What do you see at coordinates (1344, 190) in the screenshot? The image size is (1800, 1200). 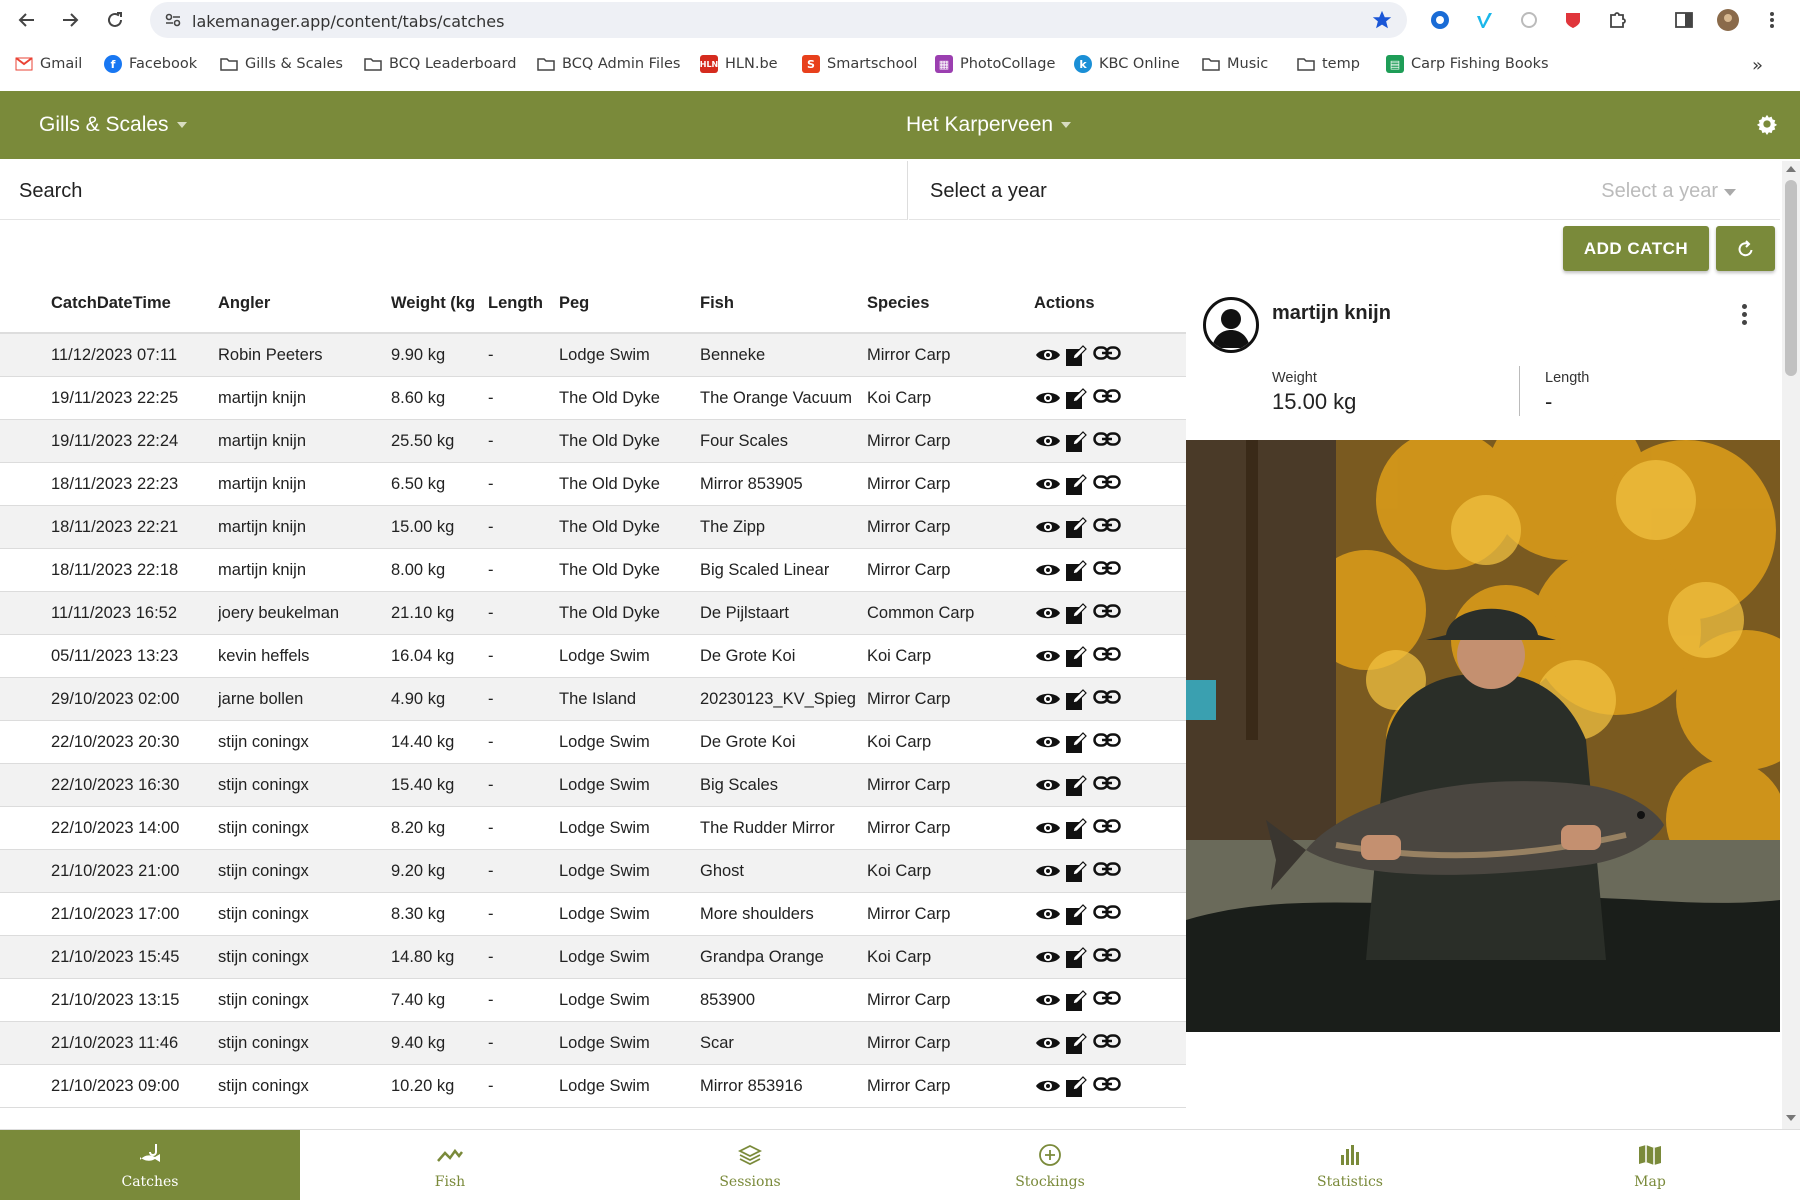 I see `year-select: Select a year Select a year` at bounding box center [1344, 190].